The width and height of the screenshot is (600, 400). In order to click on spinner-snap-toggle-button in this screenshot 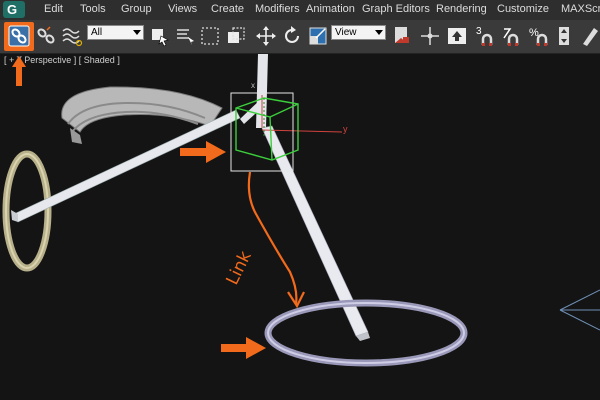, I will do `click(565, 36)`.